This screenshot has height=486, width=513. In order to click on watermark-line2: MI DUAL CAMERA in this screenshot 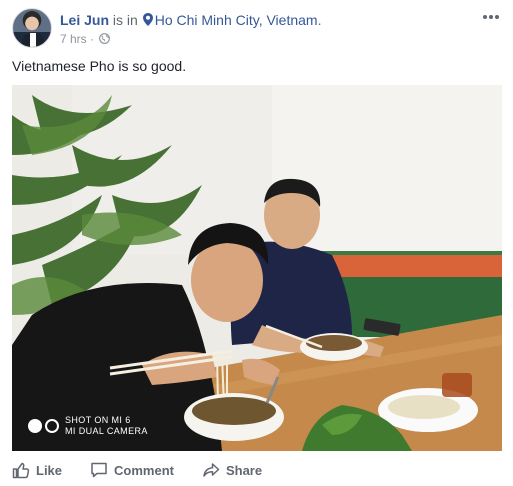, I will do `click(106, 431)`.